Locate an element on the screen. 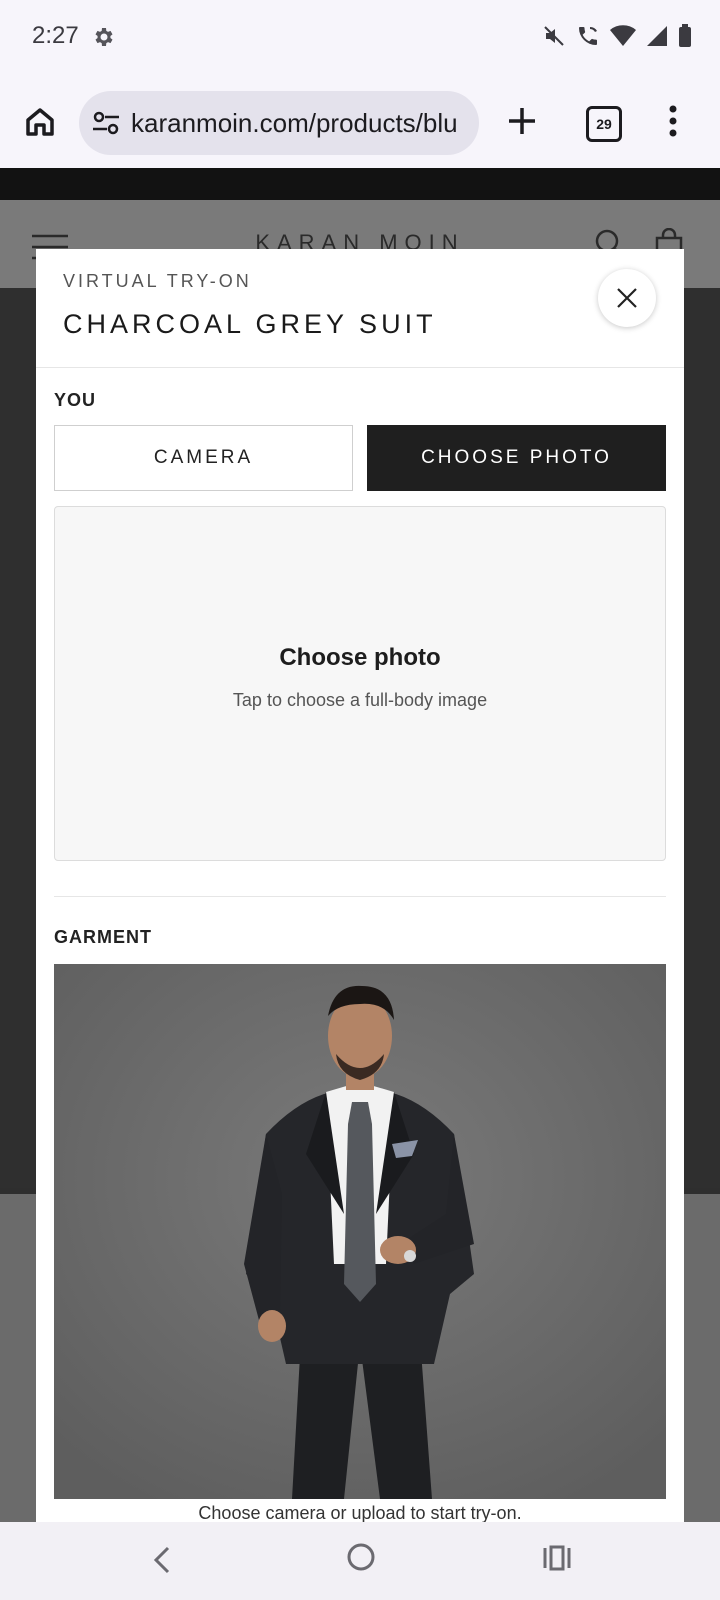  garment-section-label: GARMENT is located at coordinates (103, 937).